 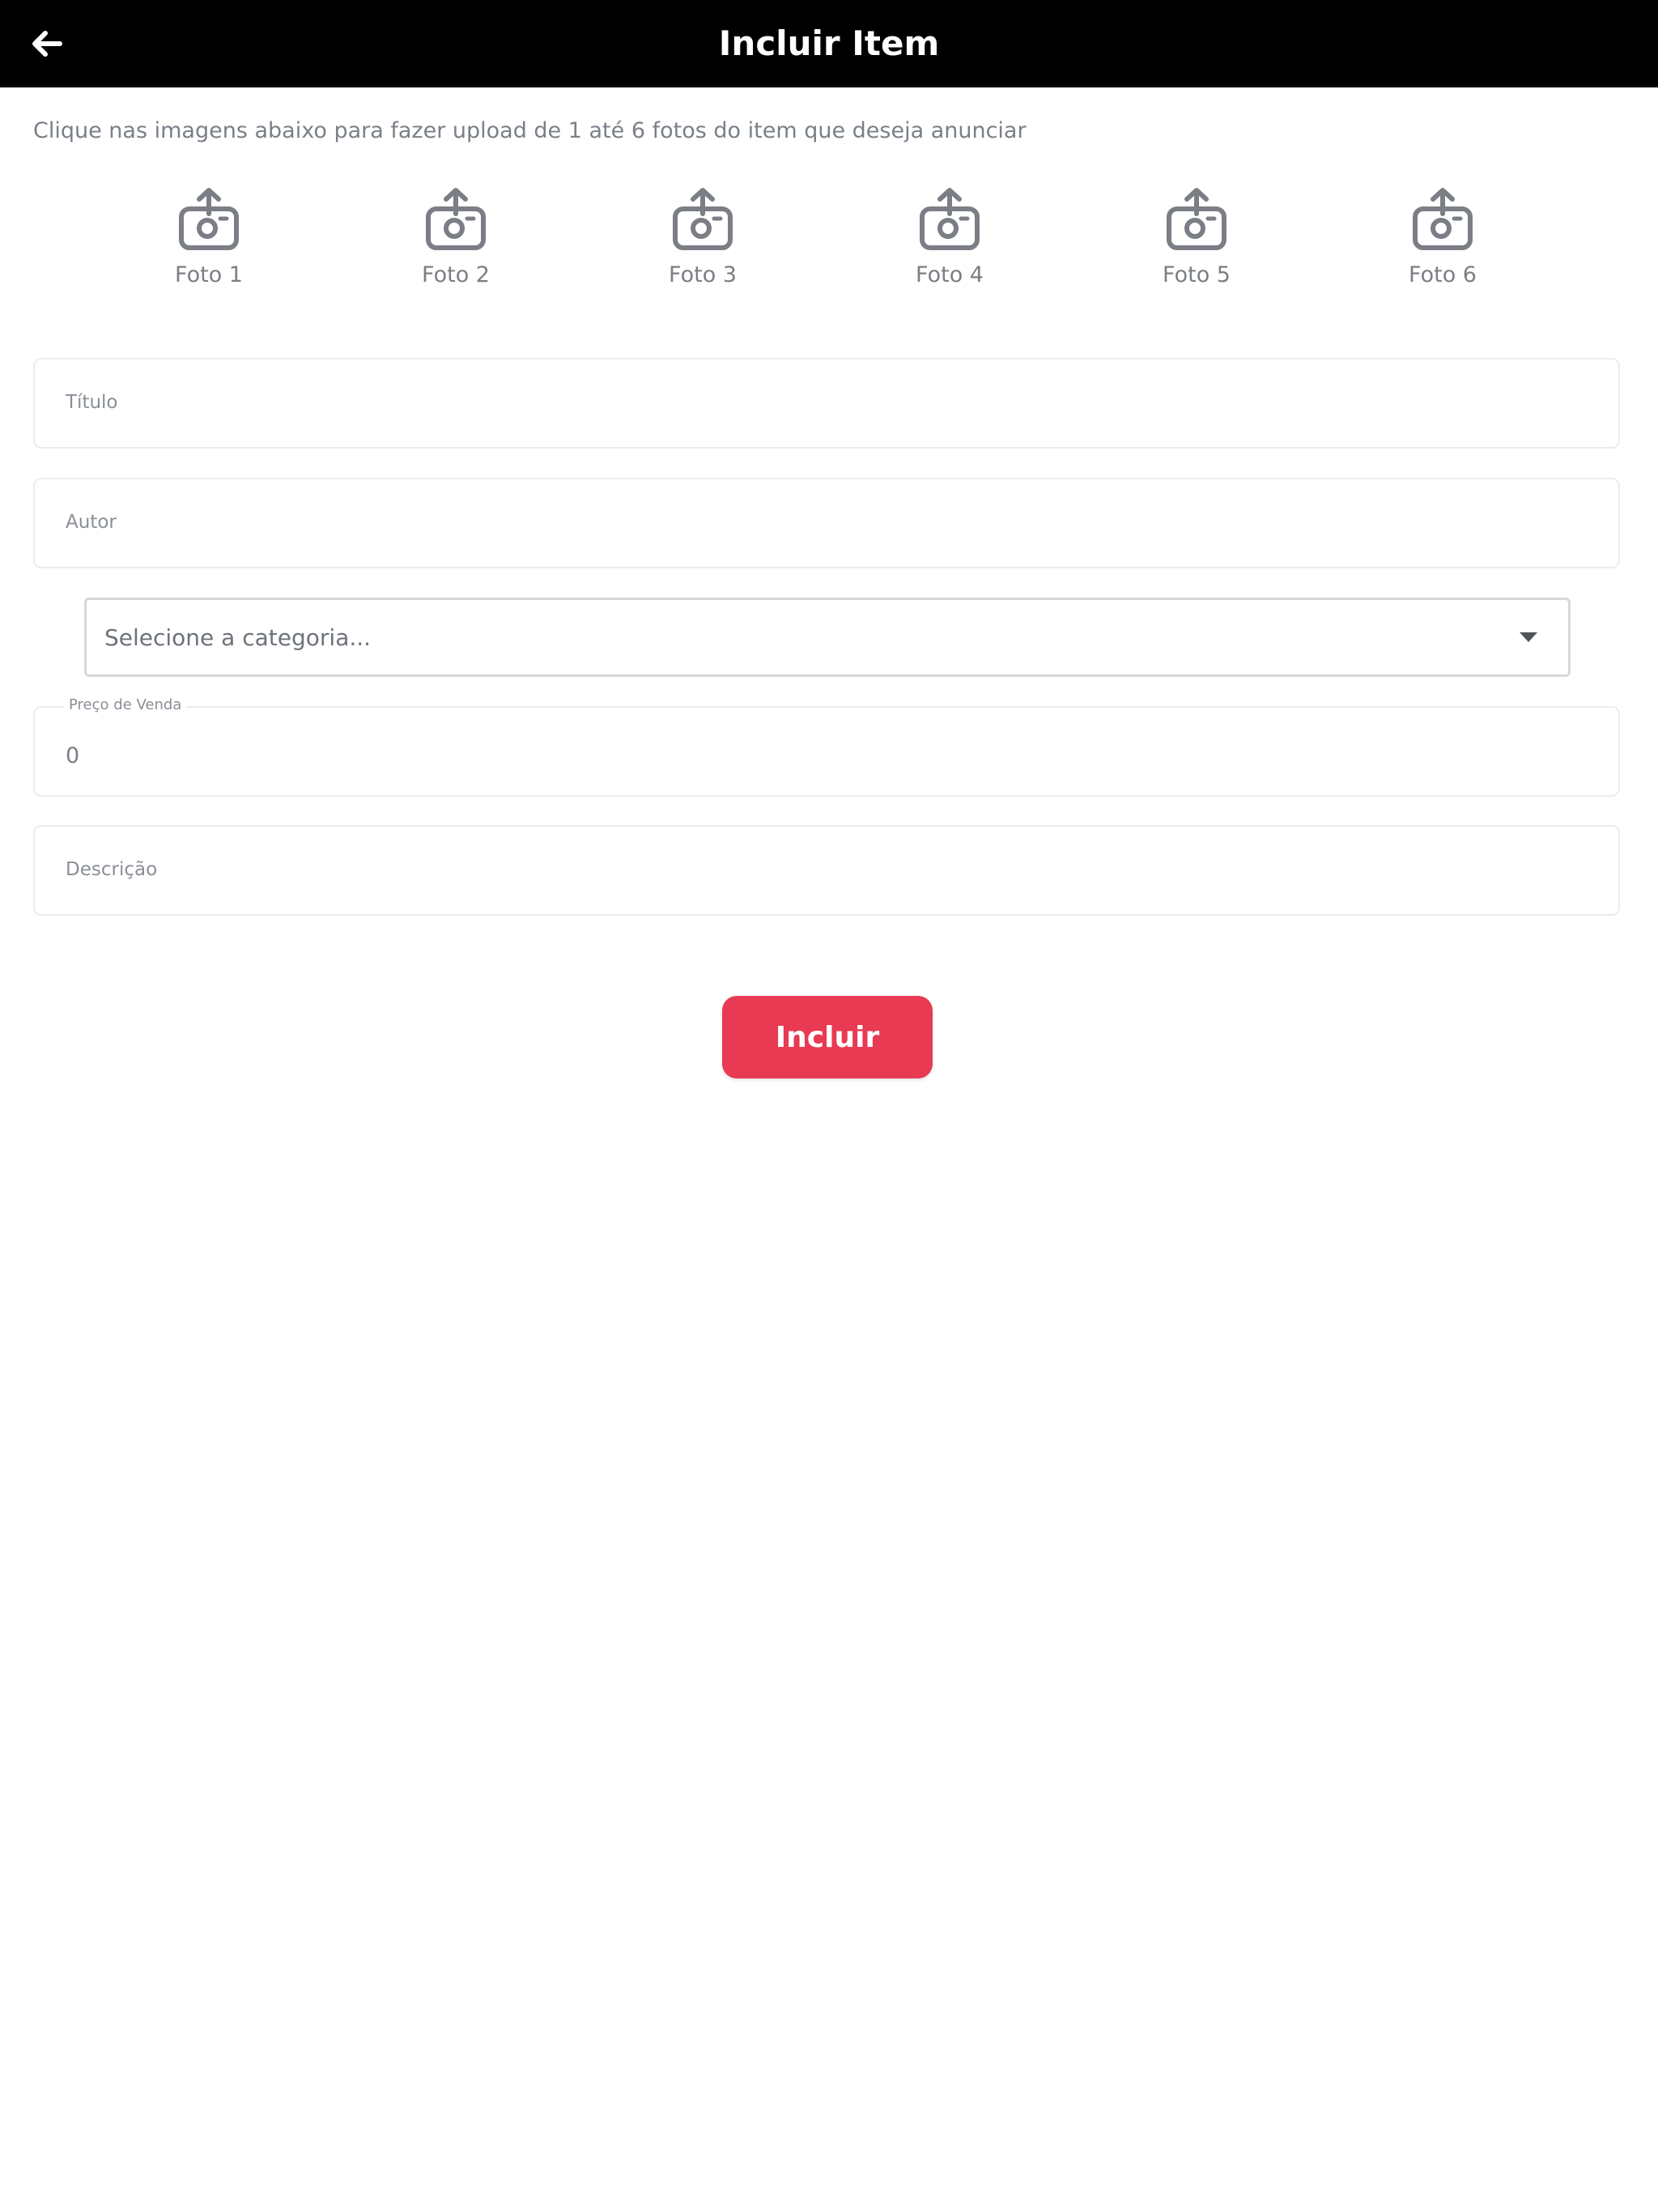 What do you see at coordinates (125, 705) in the screenshot?
I see `price-field-label: Preço de Venda` at bounding box center [125, 705].